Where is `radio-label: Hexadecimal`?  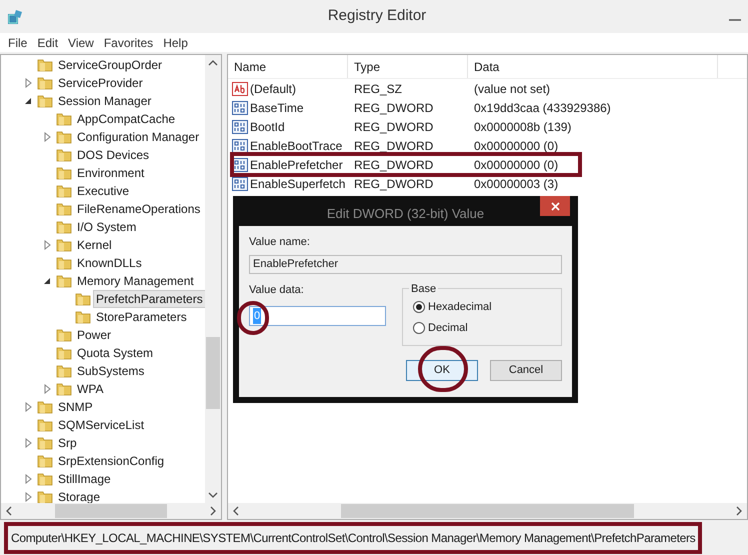 radio-label: Hexadecimal is located at coordinates (460, 307).